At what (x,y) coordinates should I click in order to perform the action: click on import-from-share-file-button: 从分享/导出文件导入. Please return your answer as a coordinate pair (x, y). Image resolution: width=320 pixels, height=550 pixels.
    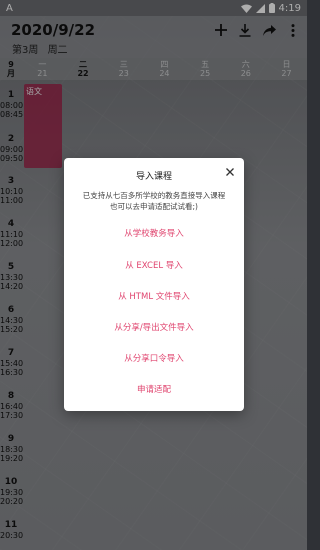
    Looking at the image, I should click on (154, 328).